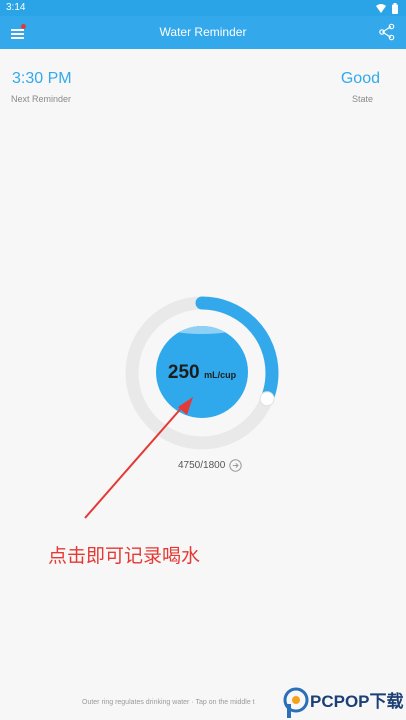  Describe the element at coordinates (360, 78) in the screenshot. I see `state-value: Good` at that location.